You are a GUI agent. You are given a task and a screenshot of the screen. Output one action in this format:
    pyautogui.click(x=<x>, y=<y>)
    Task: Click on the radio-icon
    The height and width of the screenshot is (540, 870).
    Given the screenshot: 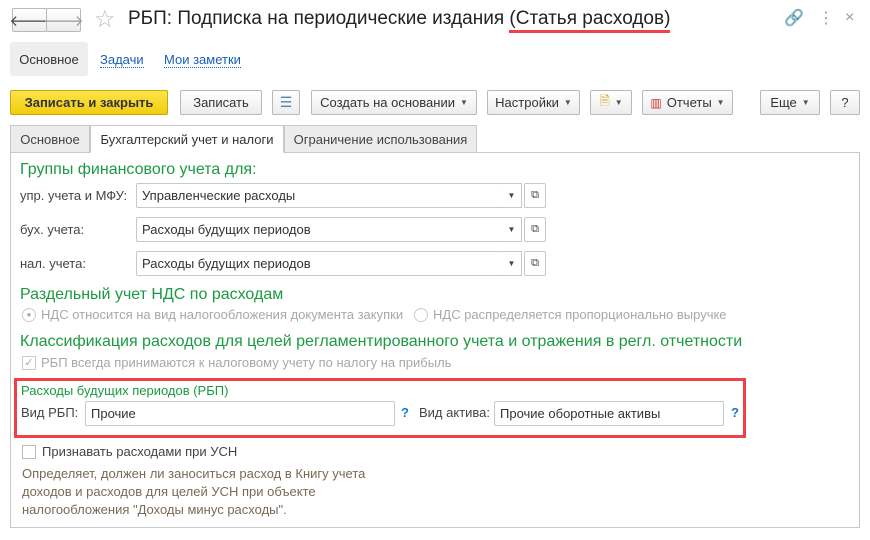 What is the action you would take?
    pyautogui.click(x=421, y=314)
    